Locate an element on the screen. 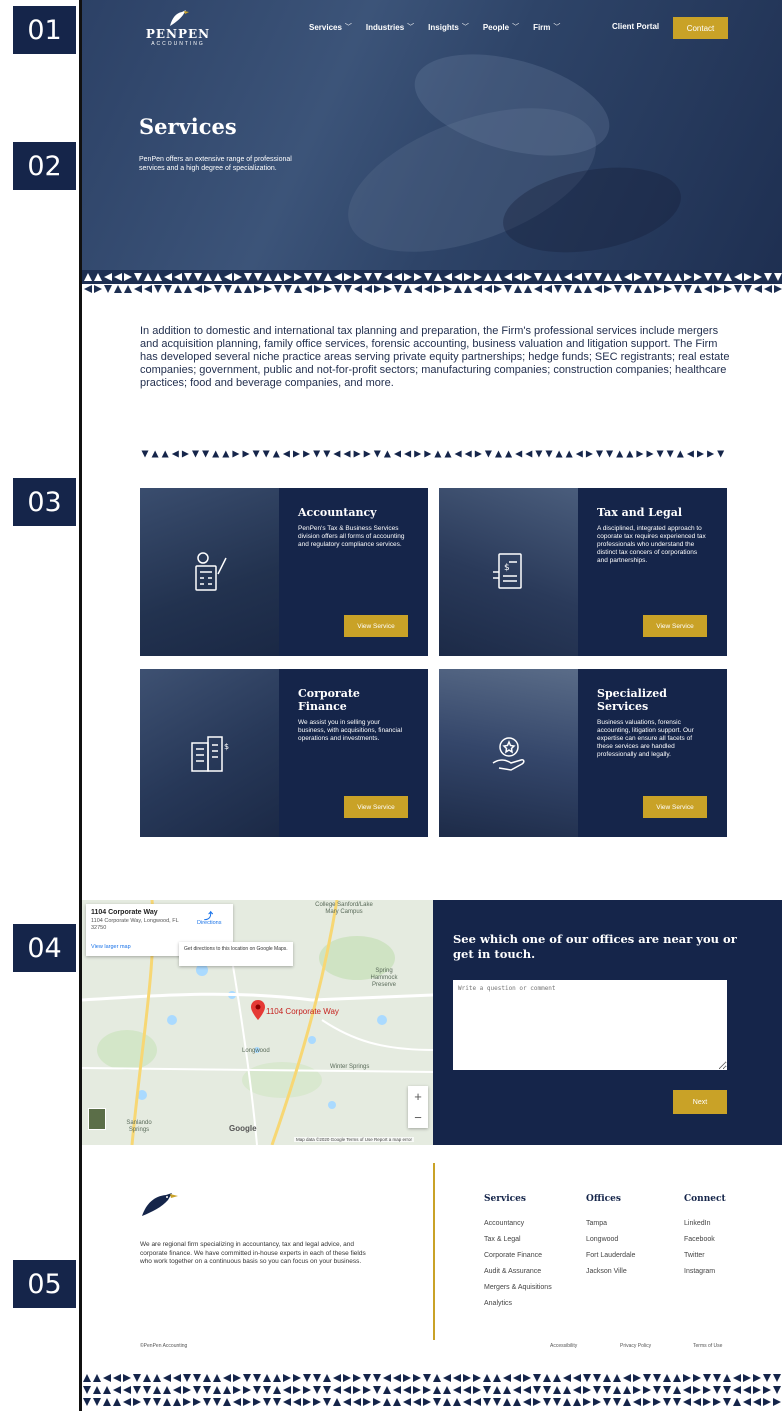 The image size is (782, 1411). footer-link: Fort Lauderdale is located at coordinates (610, 1256).